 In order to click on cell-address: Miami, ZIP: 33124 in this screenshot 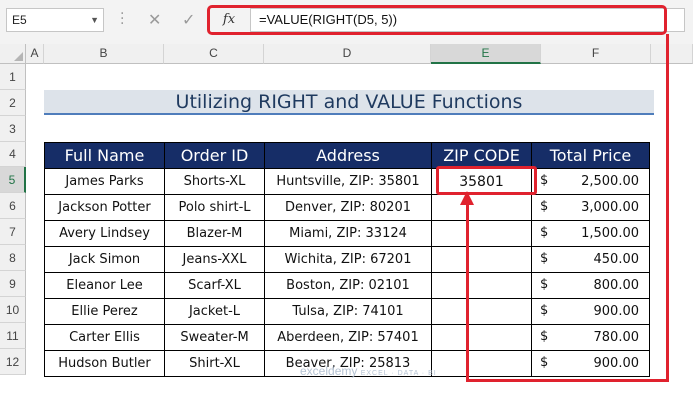, I will do `click(348, 233)`.